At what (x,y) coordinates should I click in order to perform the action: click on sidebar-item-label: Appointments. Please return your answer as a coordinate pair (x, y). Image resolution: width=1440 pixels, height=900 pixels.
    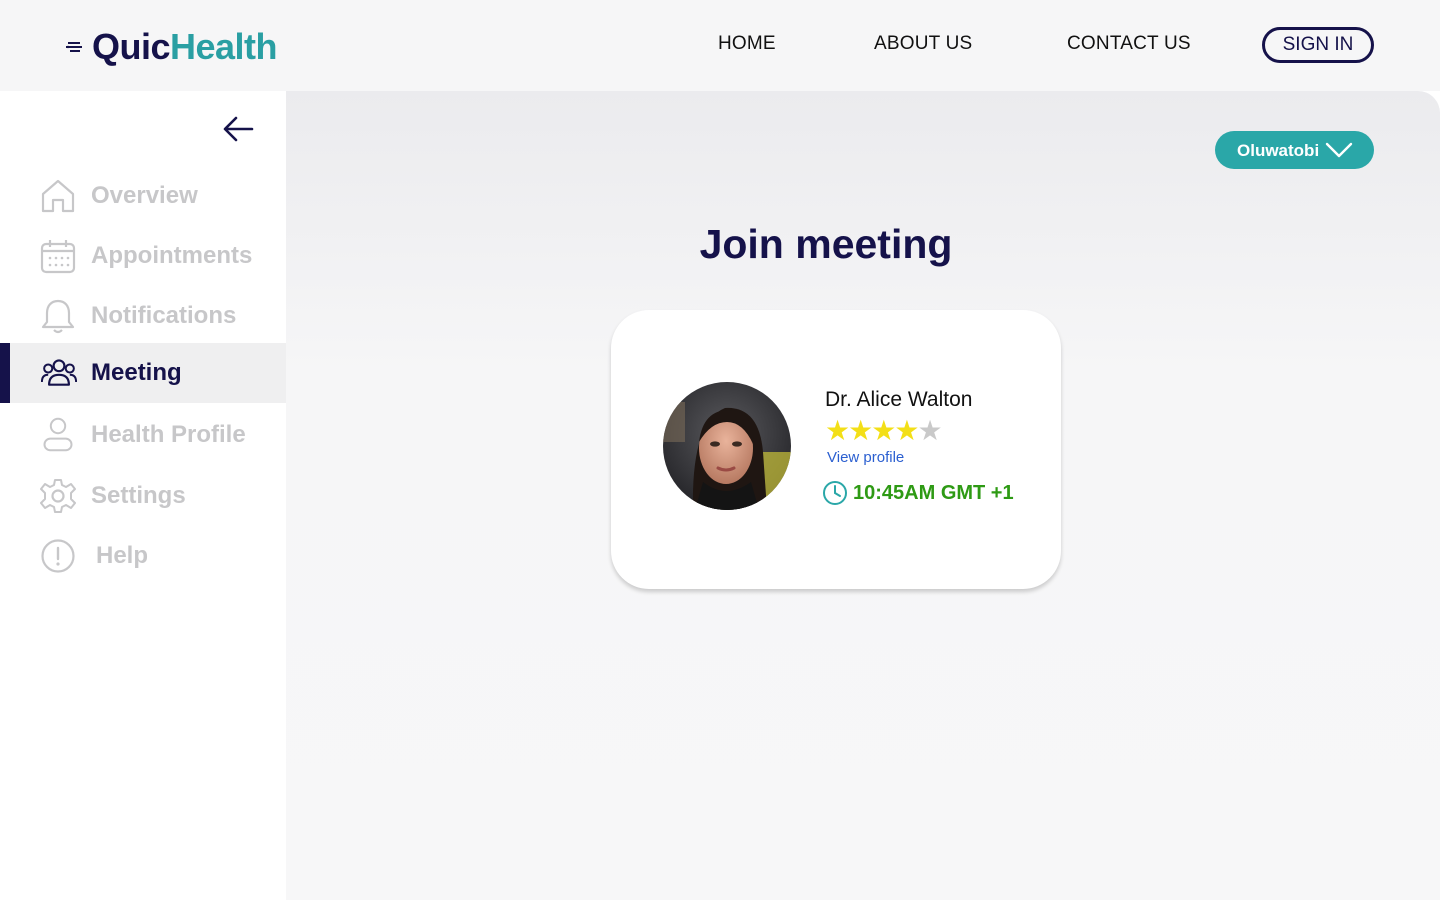
    Looking at the image, I should click on (172, 255).